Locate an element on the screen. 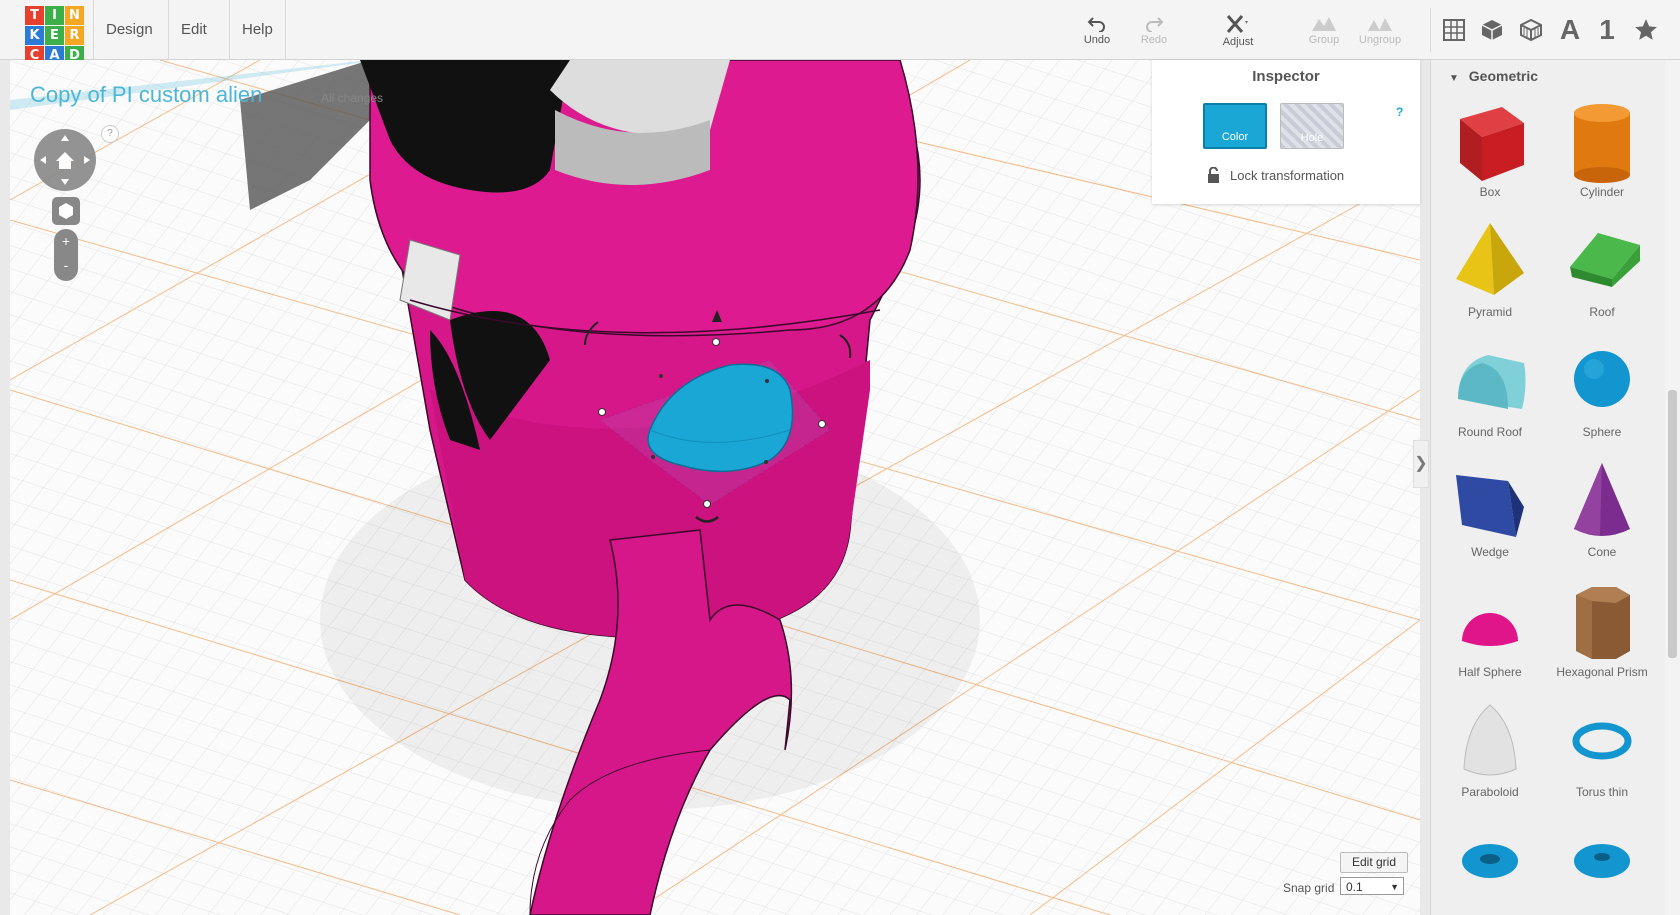 This screenshot has width=1680, height=915. shape-paraboloid: Paraboloid is located at coordinates (1490, 751).